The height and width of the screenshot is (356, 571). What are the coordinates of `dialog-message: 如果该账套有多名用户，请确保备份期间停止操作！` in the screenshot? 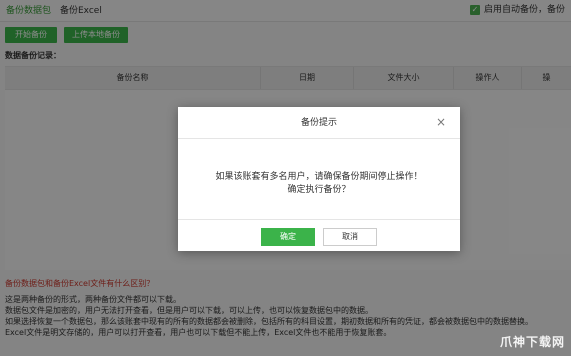 It's located at (319, 177).